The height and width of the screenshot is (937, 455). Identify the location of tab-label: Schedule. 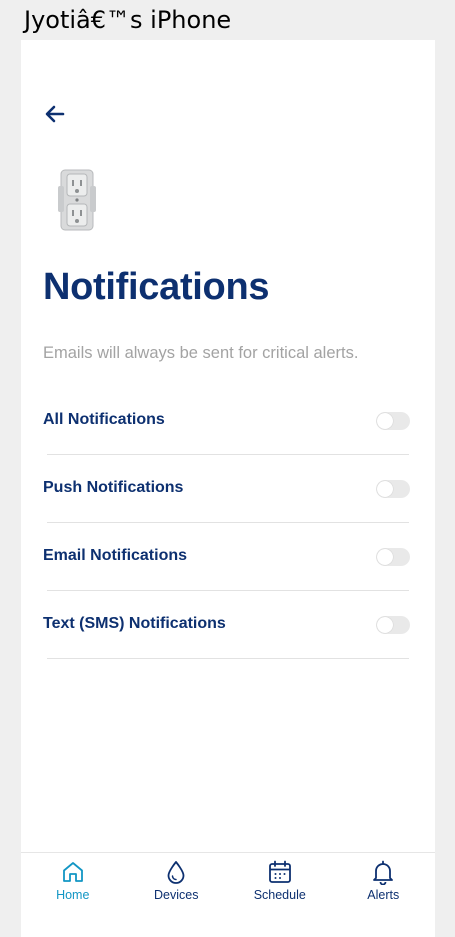
(279, 895).